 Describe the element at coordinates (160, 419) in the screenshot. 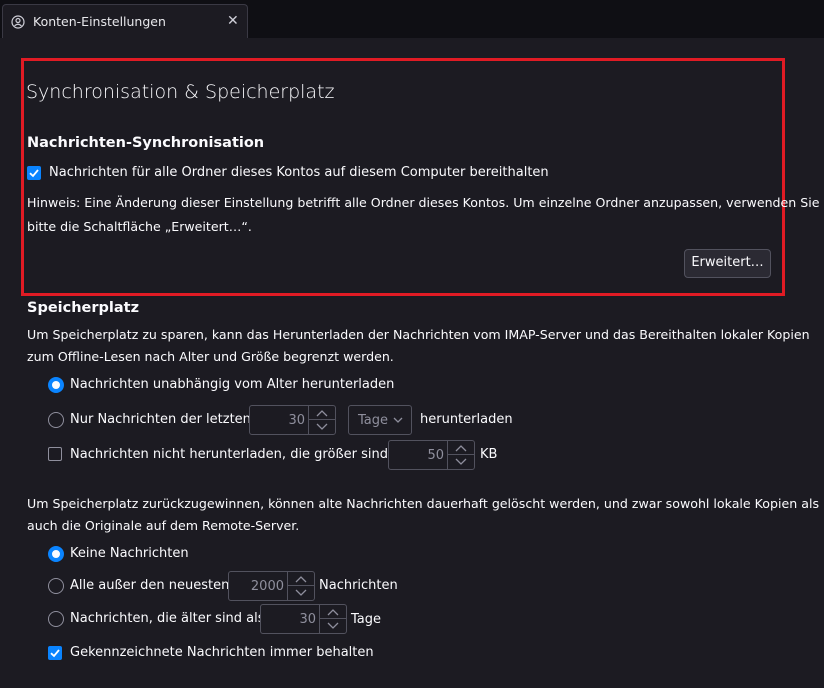

I see `download-recent-label: Nur Nachrichten der letzten` at that location.